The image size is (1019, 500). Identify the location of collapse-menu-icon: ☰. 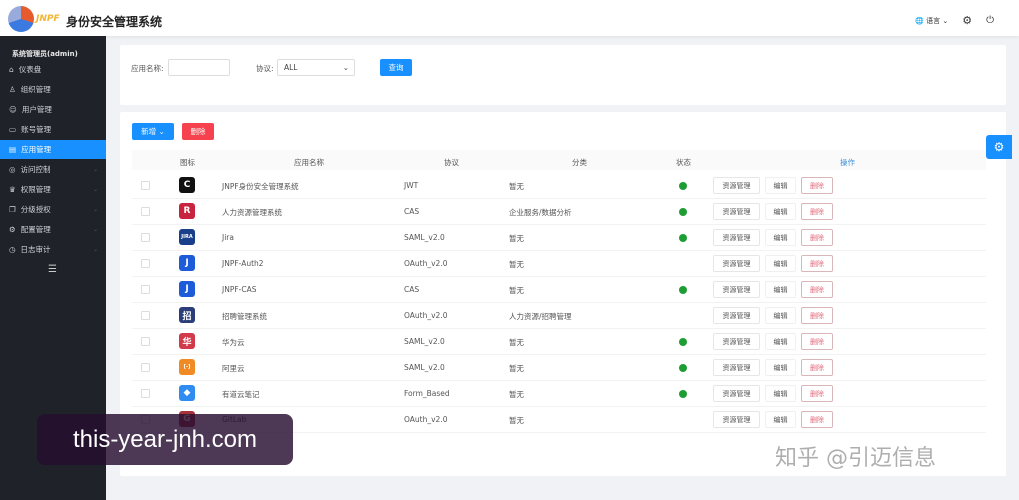
(52, 269).